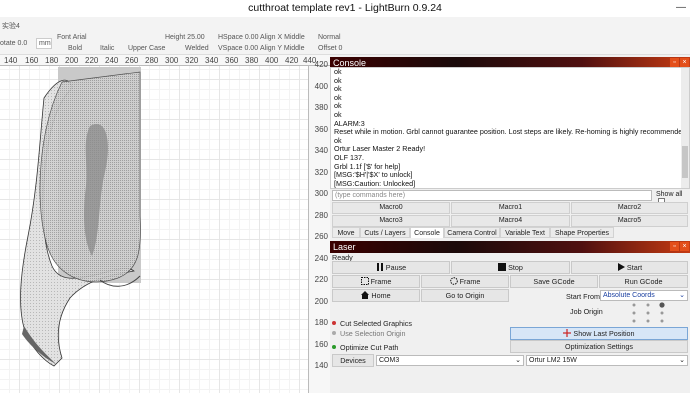 The image size is (690, 393). What do you see at coordinates (329, 37) in the screenshot?
I see `text-mode-selector: Normal` at bounding box center [329, 37].